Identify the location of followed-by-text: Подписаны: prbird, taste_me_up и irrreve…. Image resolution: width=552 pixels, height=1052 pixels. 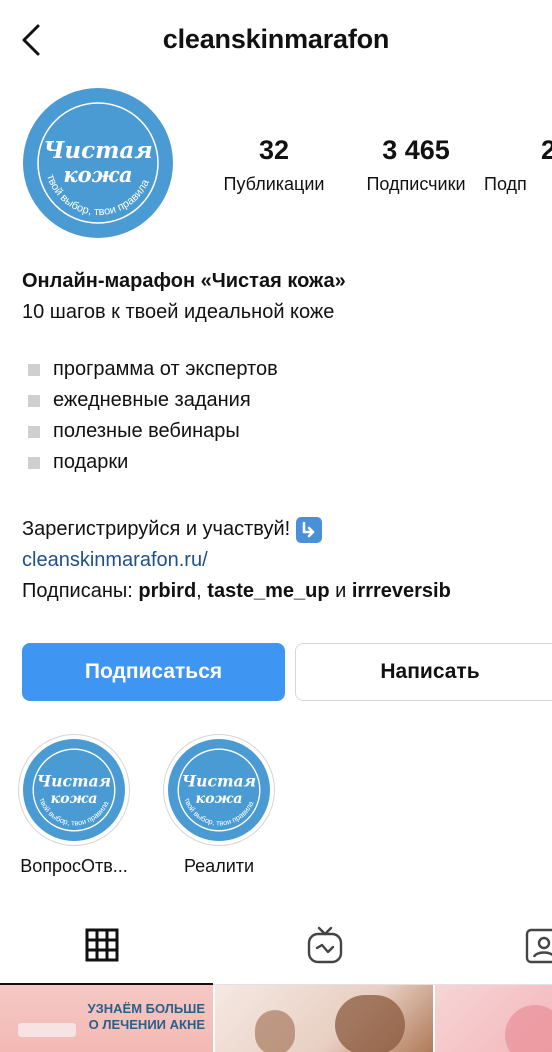
(287, 591).